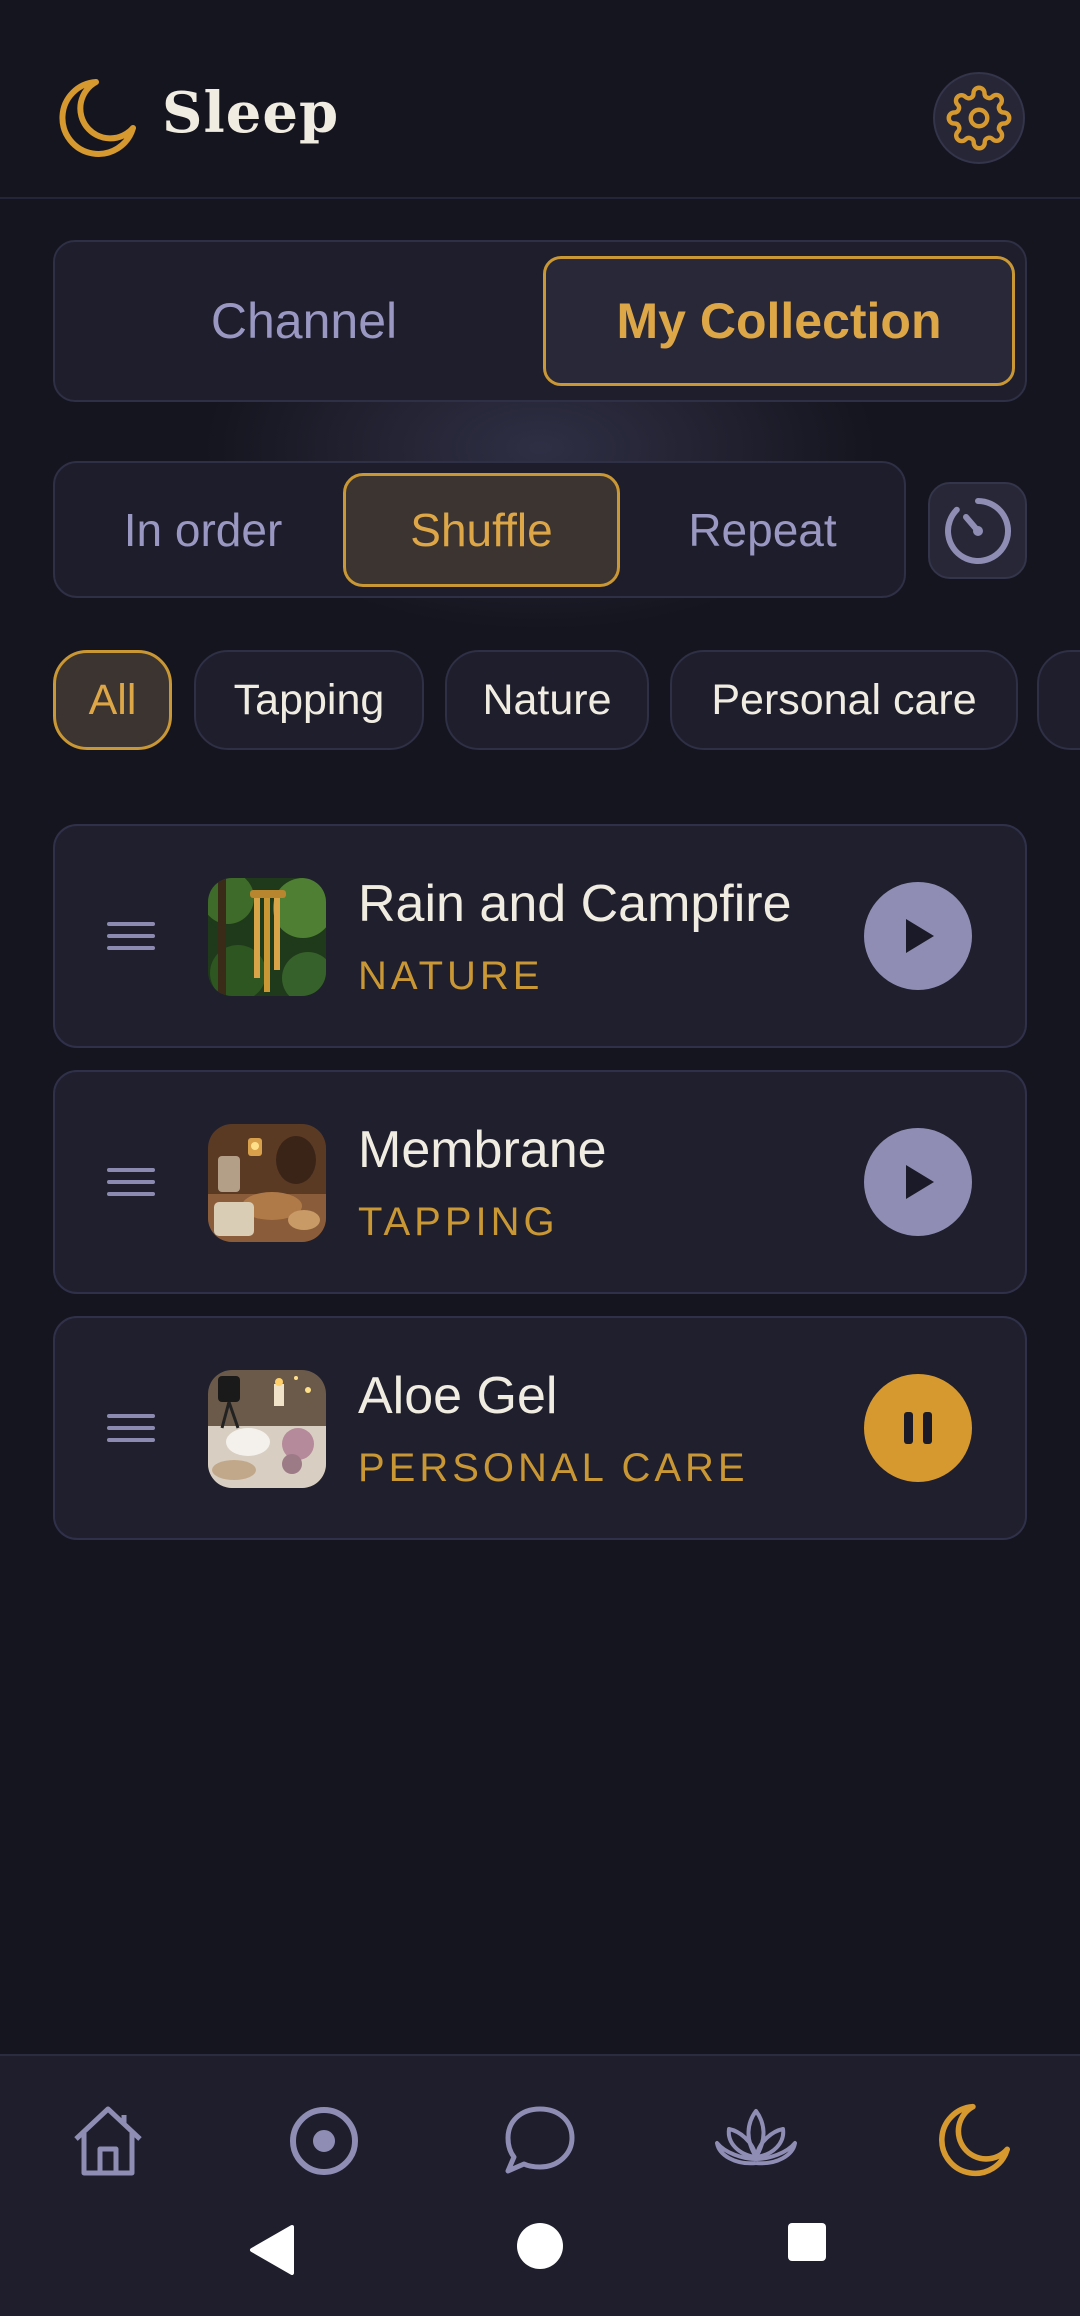 The image size is (1080, 2316). I want to click on back-icon, so click(272, 2250).